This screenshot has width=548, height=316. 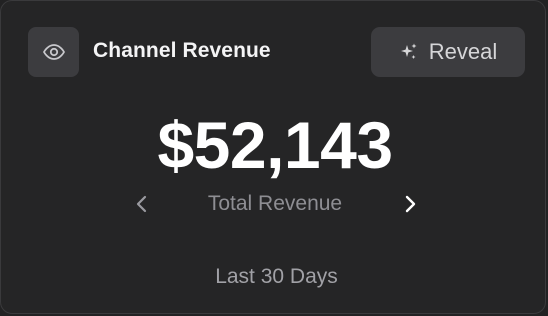 What do you see at coordinates (408, 51) in the screenshot?
I see `sparkles-icon` at bounding box center [408, 51].